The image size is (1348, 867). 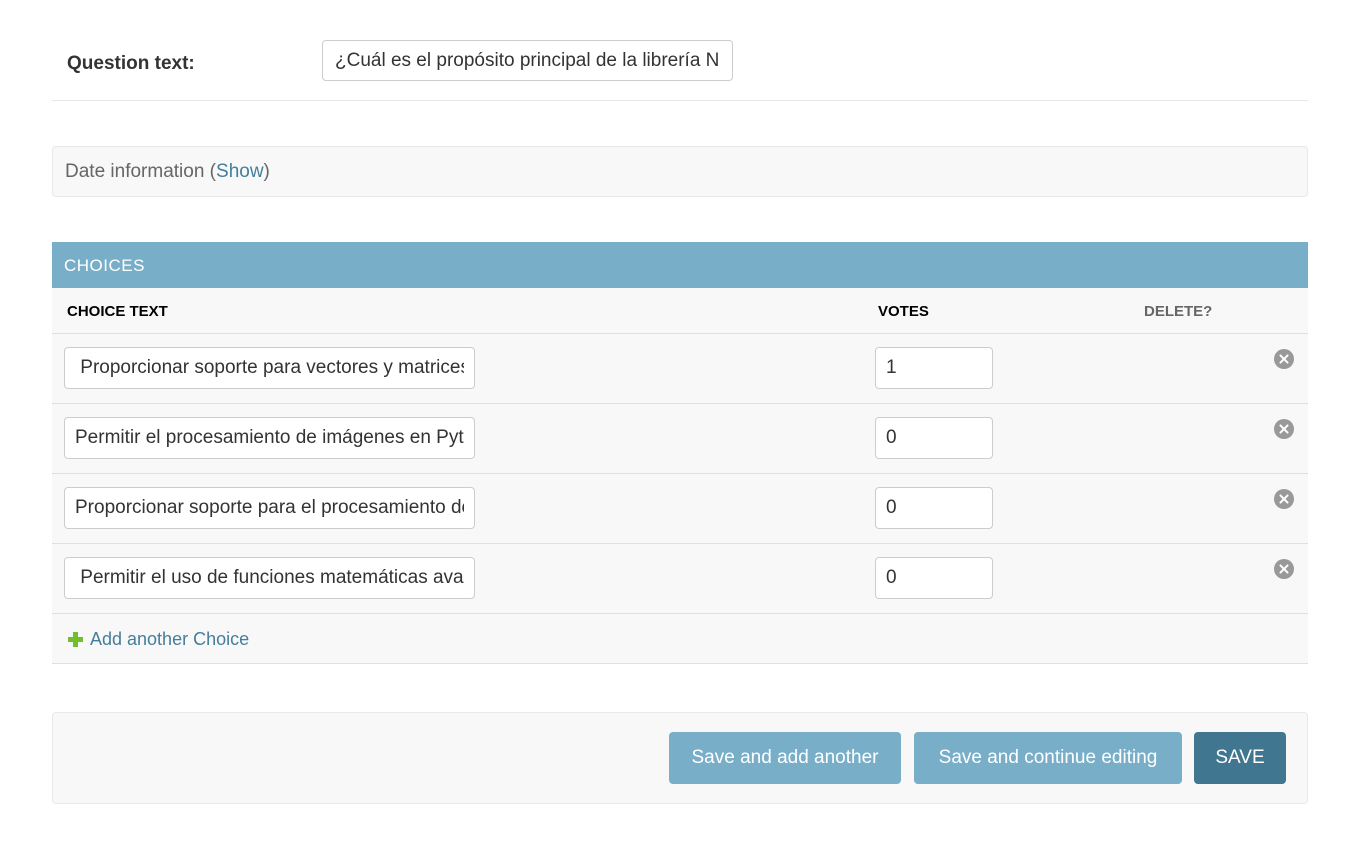 I want to click on column-header-delete: DELETE?, so click(x=1178, y=311).